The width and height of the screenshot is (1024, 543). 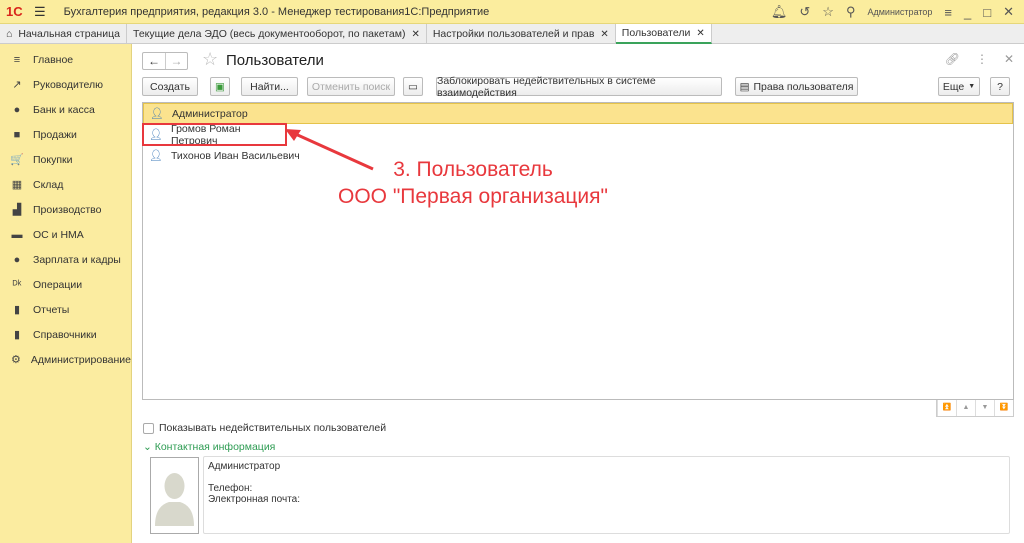 I want to click on sidebar-item-catalogs: ▮ Справочники, so click(x=65, y=334).